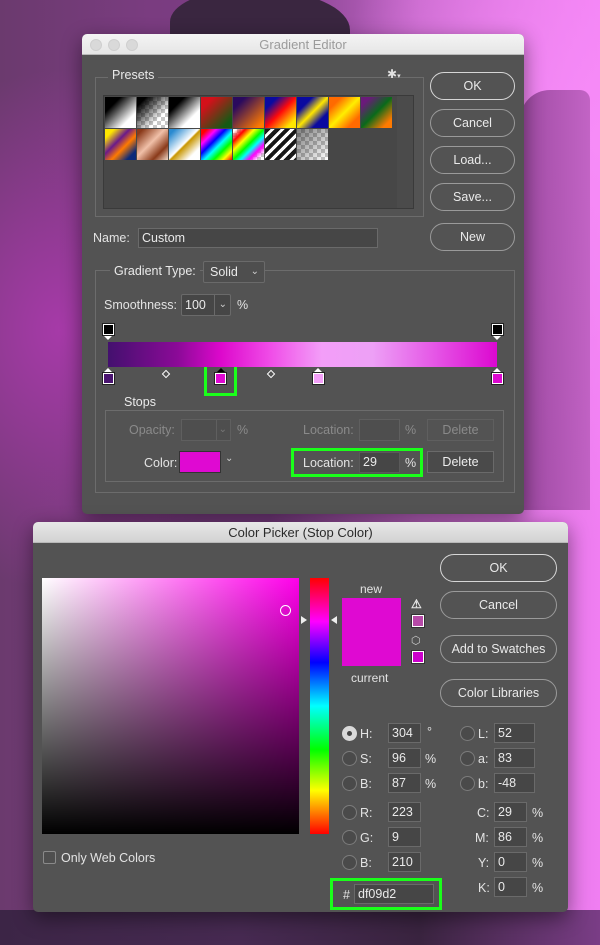 The width and height of the screenshot is (600, 945). What do you see at coordinates (394, 74) in the screenshot?
I see `gear-icon: ✱▾` at bounding box center [394, 74].